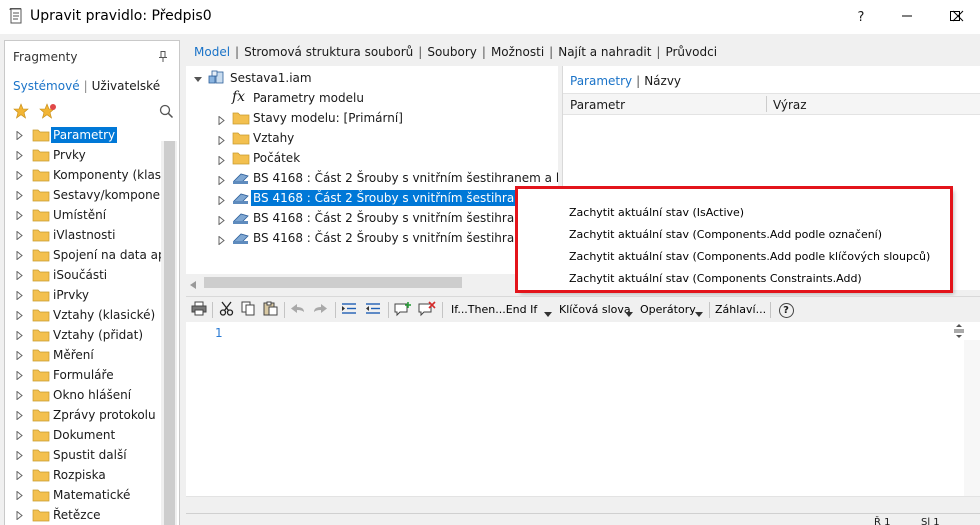 Image resolution: width=980 pixels, height=525 pixels. What do you see at coordinates (517, 52) in the screenshot?
I see `main-tab: Možnosti` at bounding box center [517, 52].